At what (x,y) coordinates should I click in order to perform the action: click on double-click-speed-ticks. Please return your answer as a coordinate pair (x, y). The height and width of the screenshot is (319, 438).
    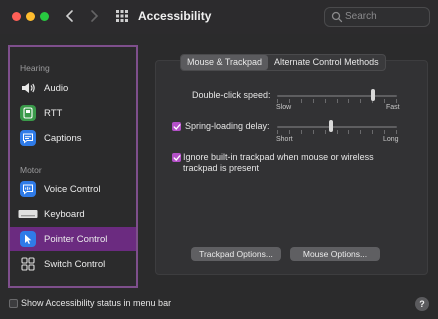
    Looking at the image, I should click on (337, 101).